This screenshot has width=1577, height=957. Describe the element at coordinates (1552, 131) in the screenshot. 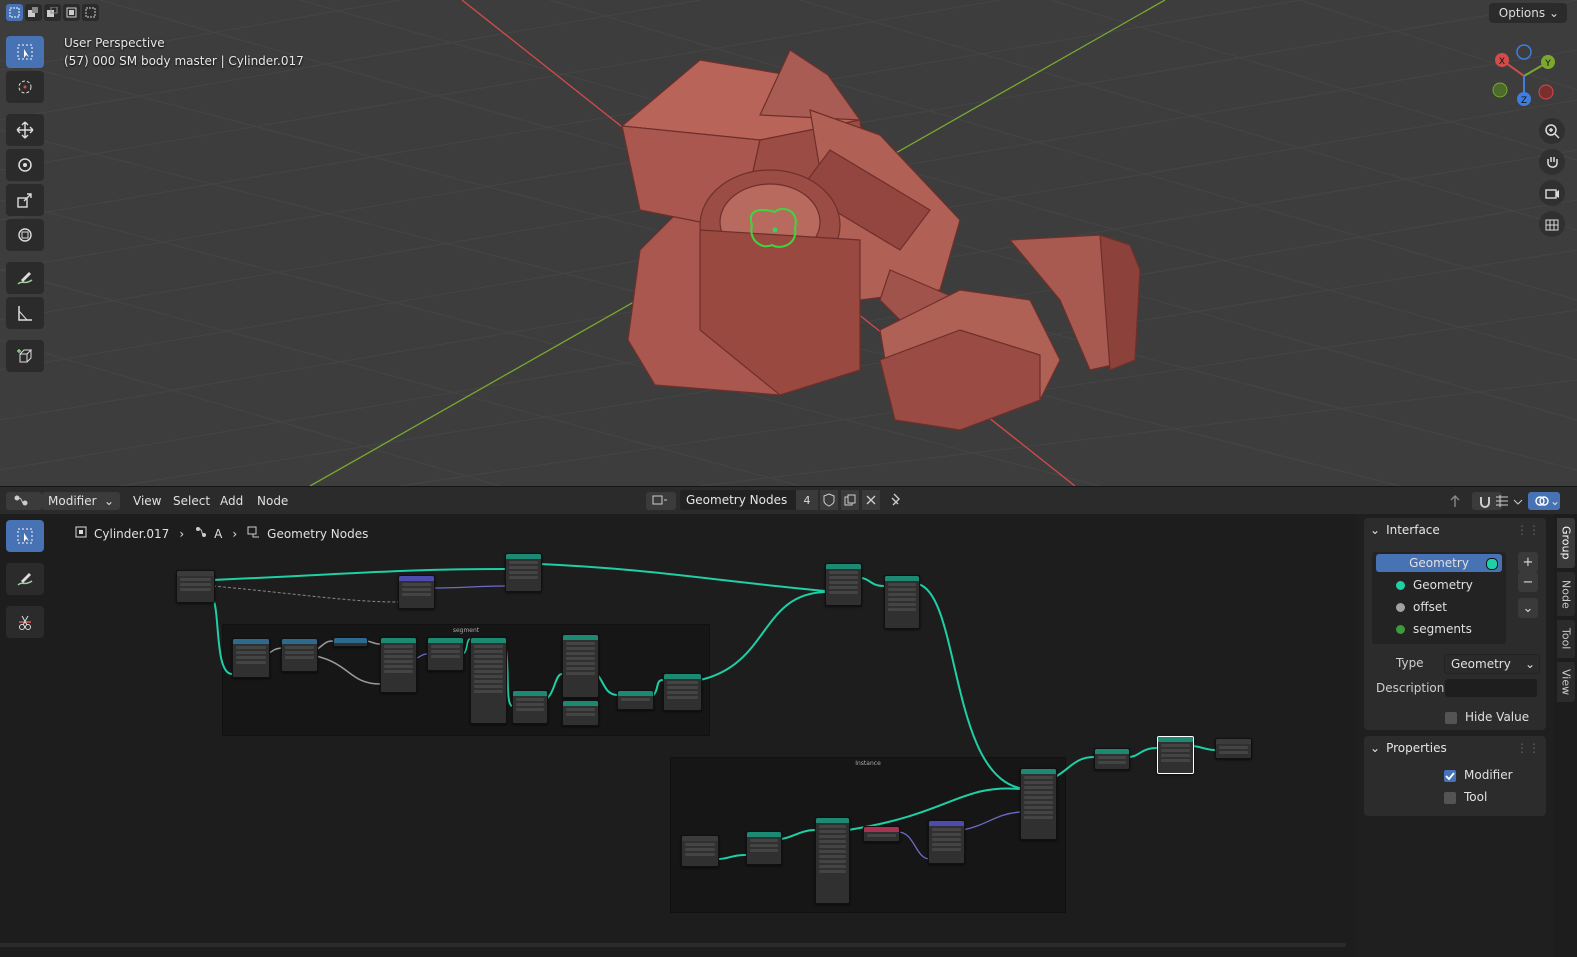

I see `zoom-icon` at that location.